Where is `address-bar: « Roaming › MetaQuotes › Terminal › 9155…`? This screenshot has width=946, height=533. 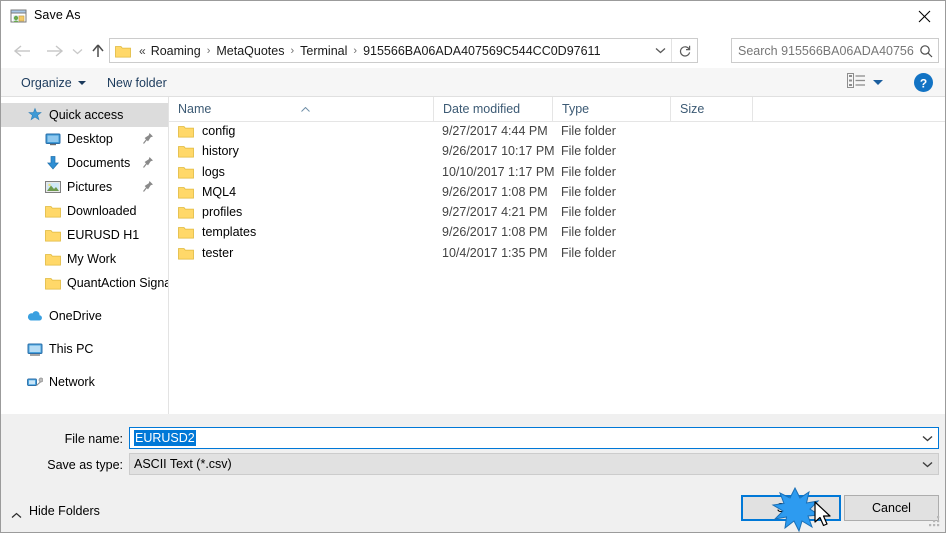
address-bar: « Roaming › MetaQuotes › Terminal › 9155… is located at coordinates (403, 50).